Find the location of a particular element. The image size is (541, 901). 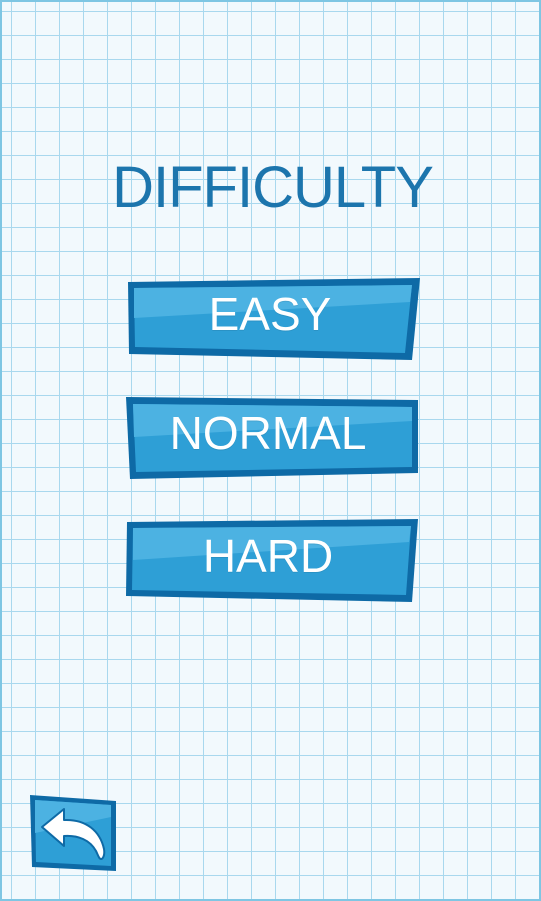

normal-button: NORMAL is located at coordinates (272, 438).